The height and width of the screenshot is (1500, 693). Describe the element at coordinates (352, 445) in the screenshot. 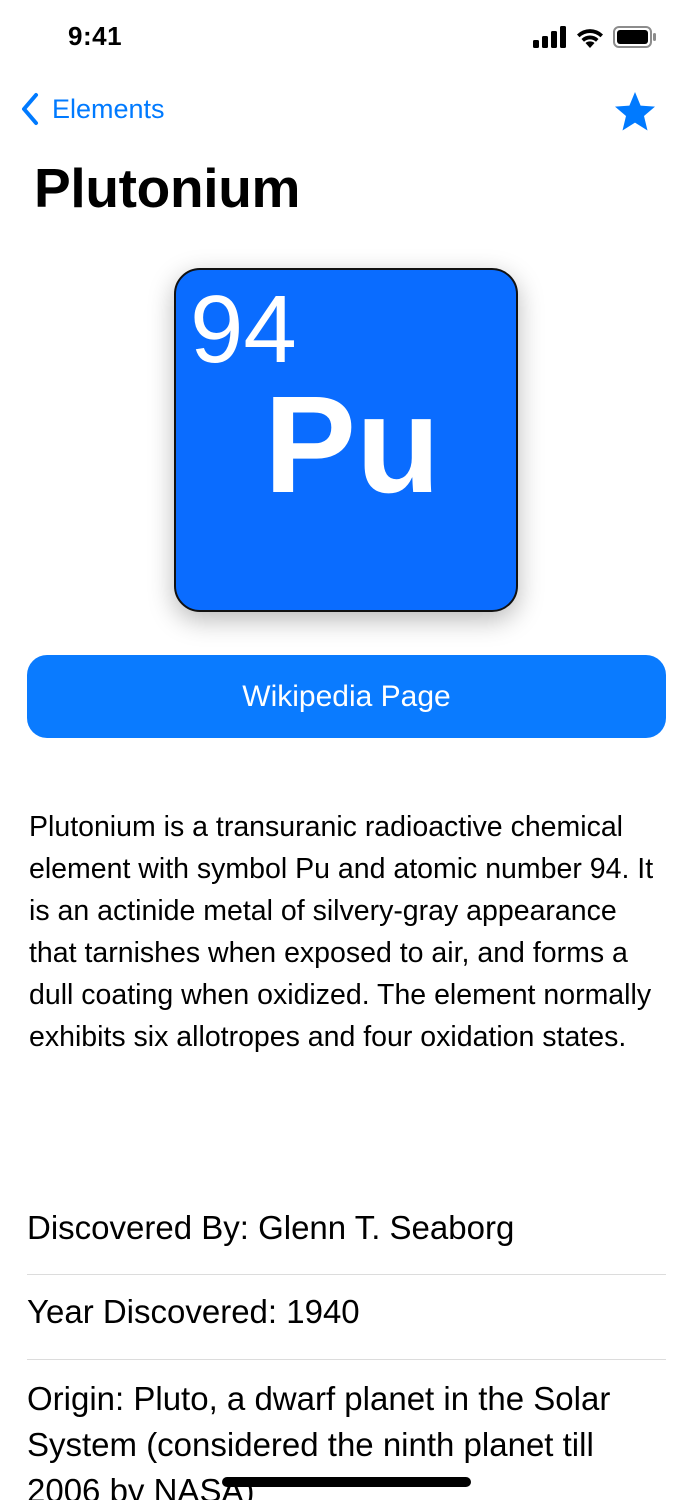

I see `element-symbol: Pu` at that location.